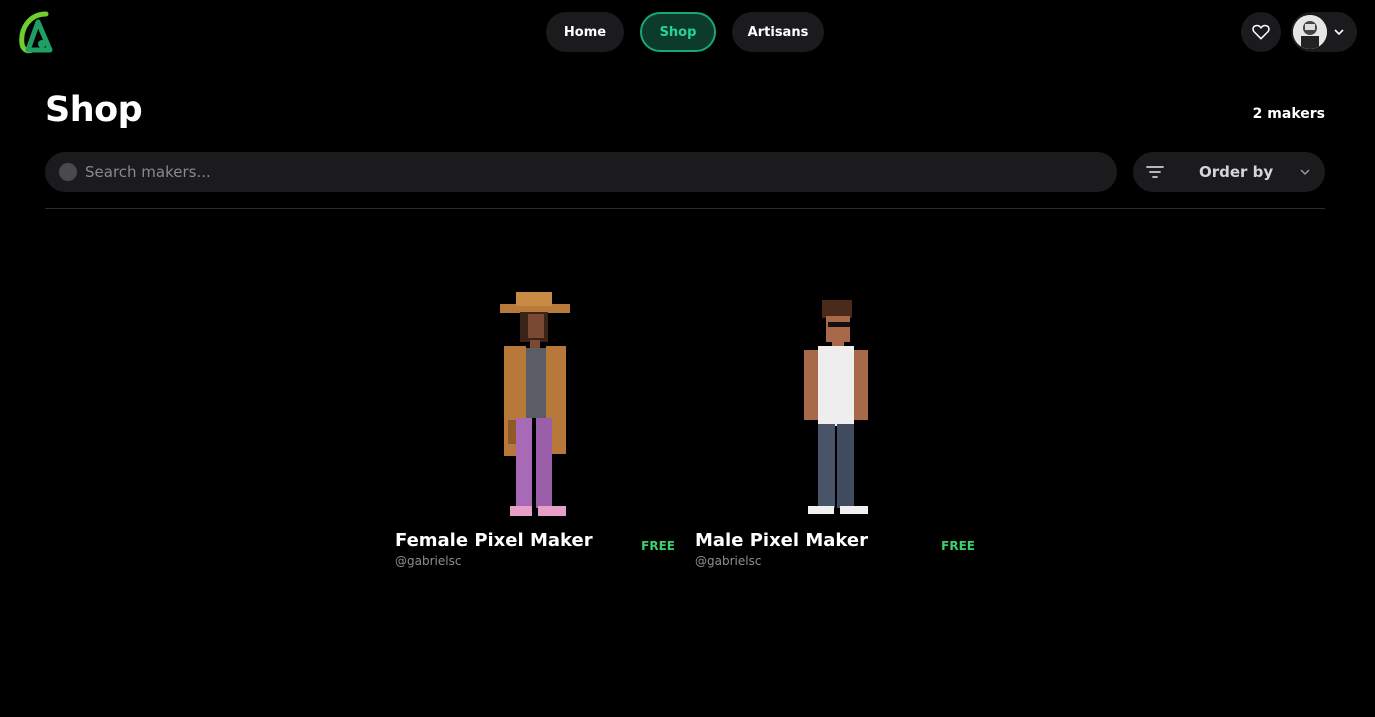 This screenshot has height=717, width=1375. What do you see at coordinates (68, 172) in the screenshot?
I see `search-icon` at bounding box center [68, 172].